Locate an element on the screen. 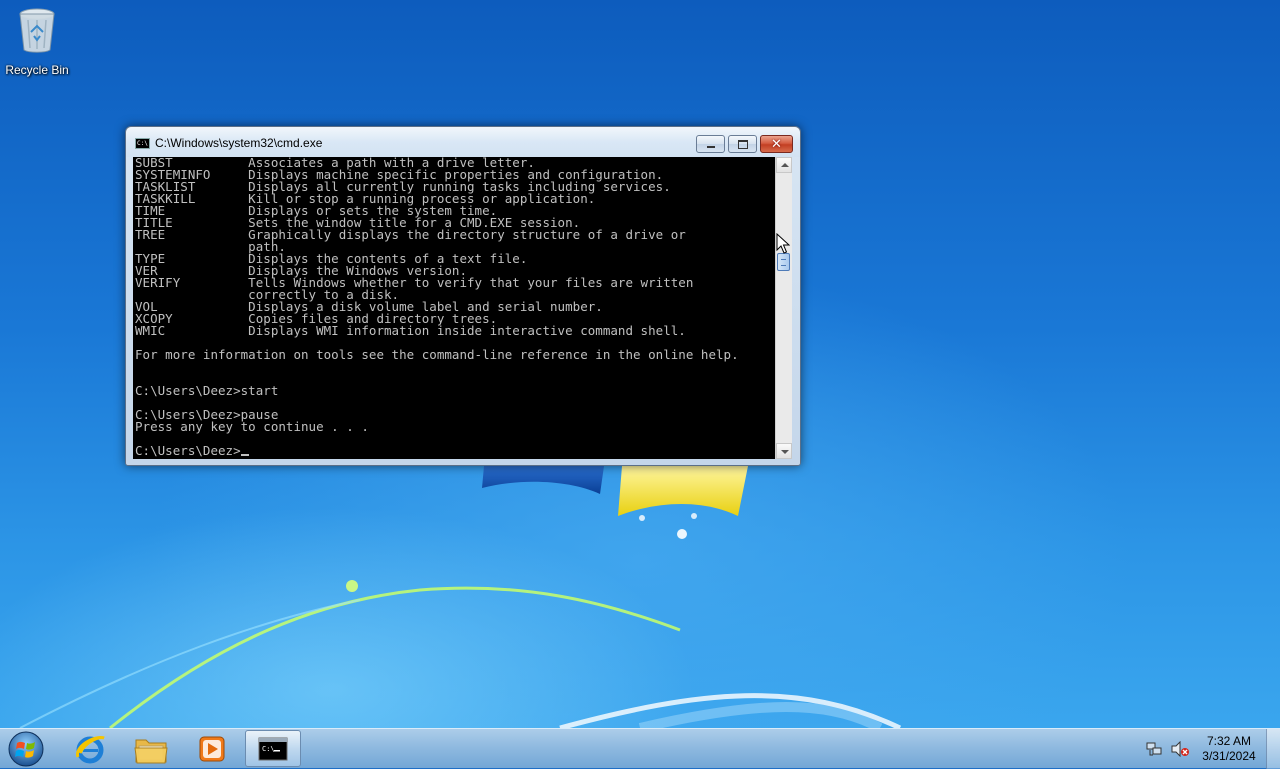  desktop-icon-recycle-bin: Recycle Bin is located at coordinates (37, 41).